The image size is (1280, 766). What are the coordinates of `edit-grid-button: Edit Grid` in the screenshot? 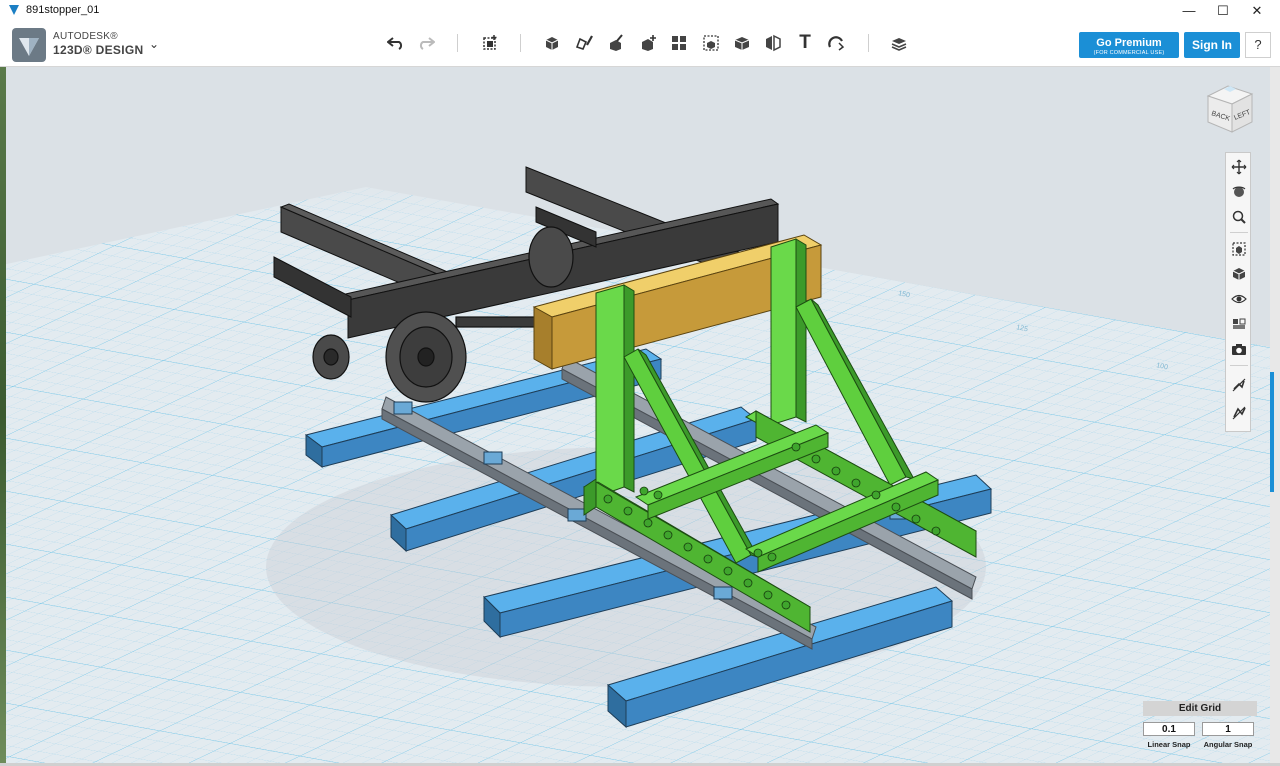 It's located at (1200, 708).